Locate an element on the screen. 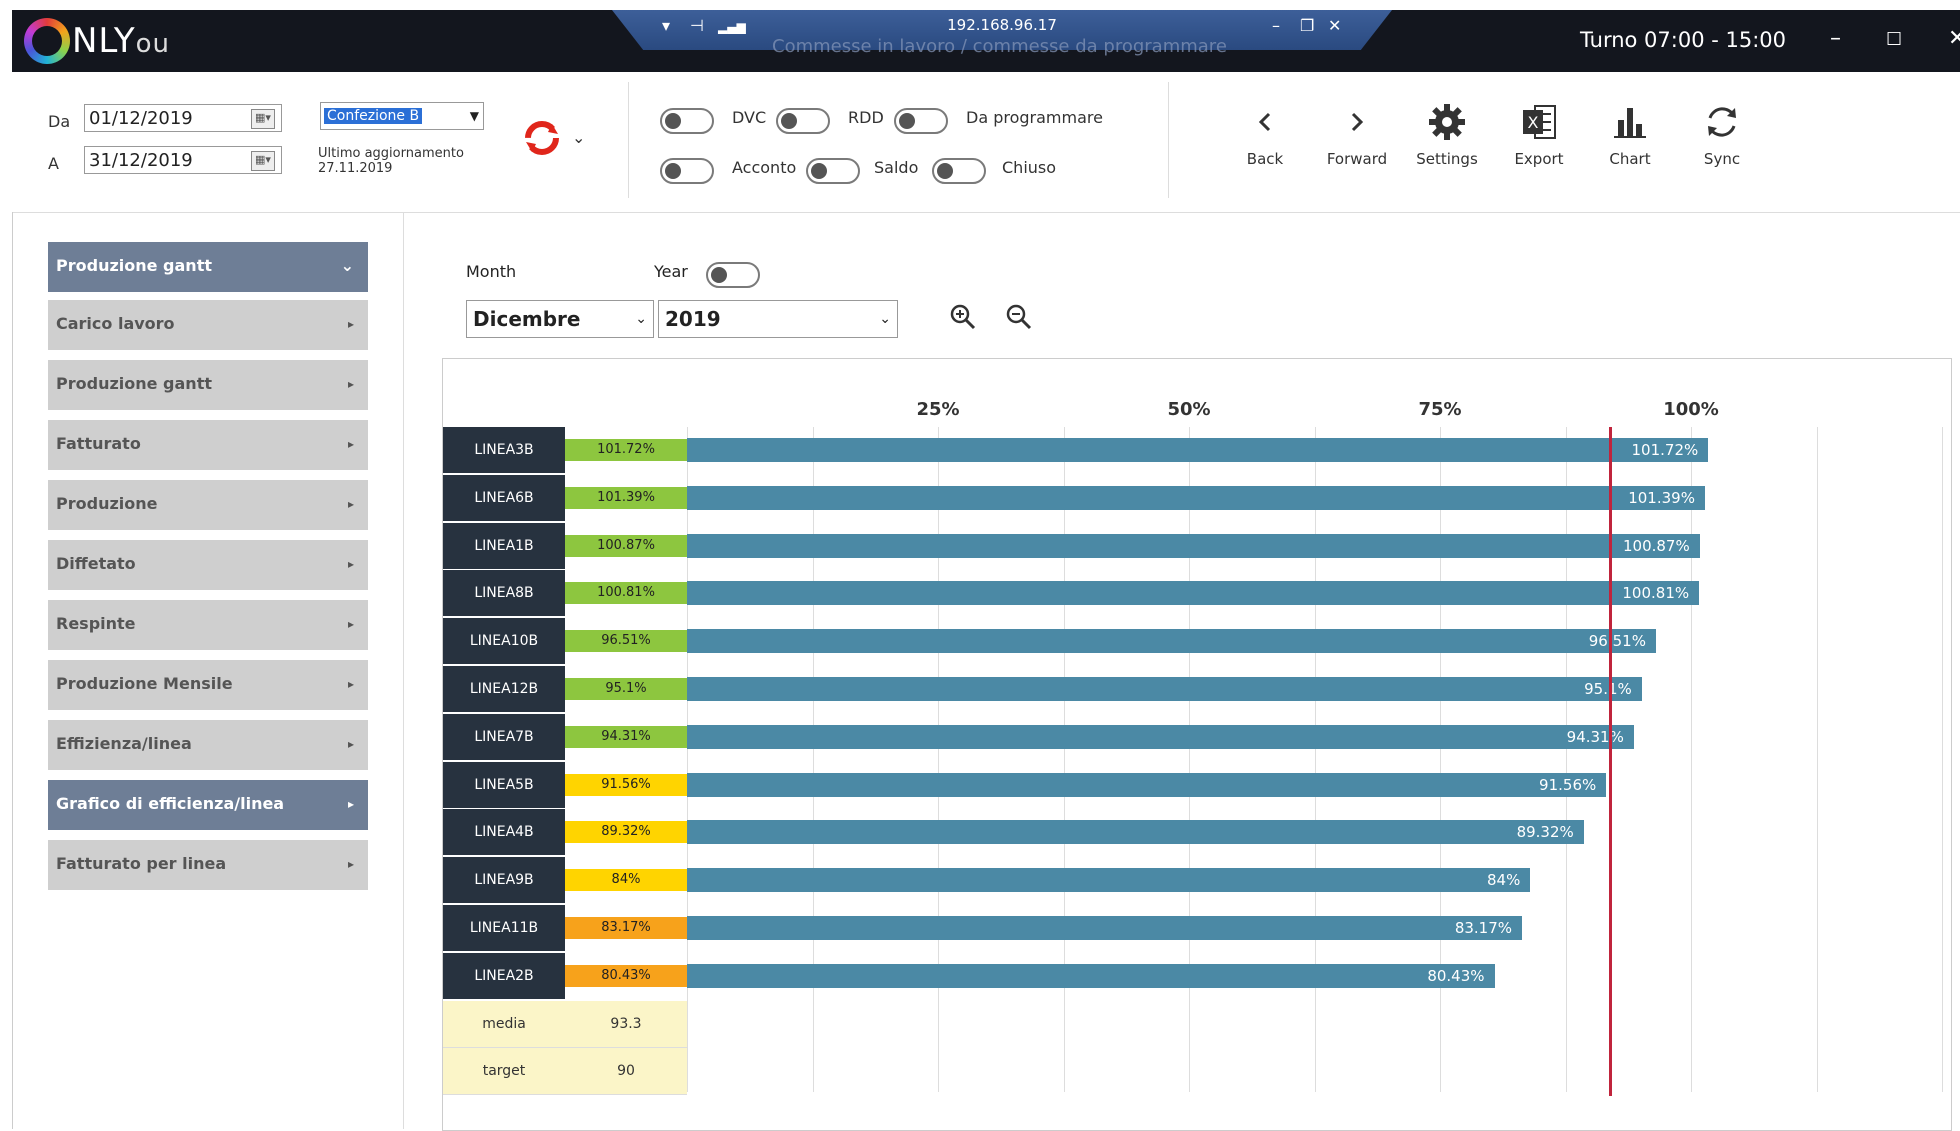 This screenshot has height=1131, width=1960. bar-value-label: 95.1% is located at coordinates (1582, 689).